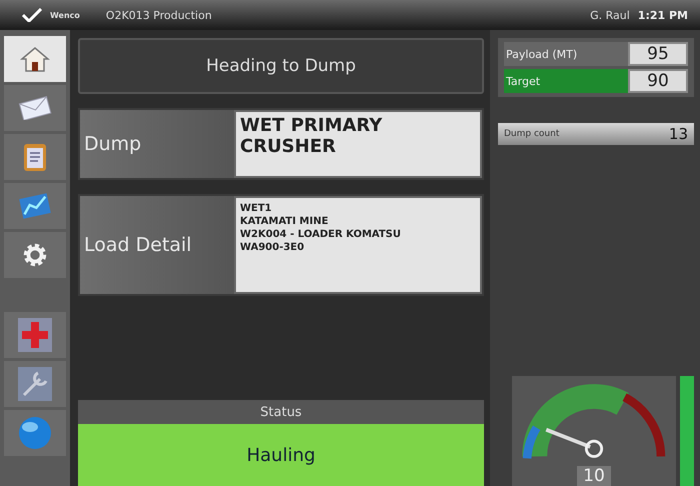 This screenshot has height=486, width=700. What do you see at coordinates (273, 247) in the screenshot?
I see `detail-line: WA900-3E0` at bounding box center [273, 247].